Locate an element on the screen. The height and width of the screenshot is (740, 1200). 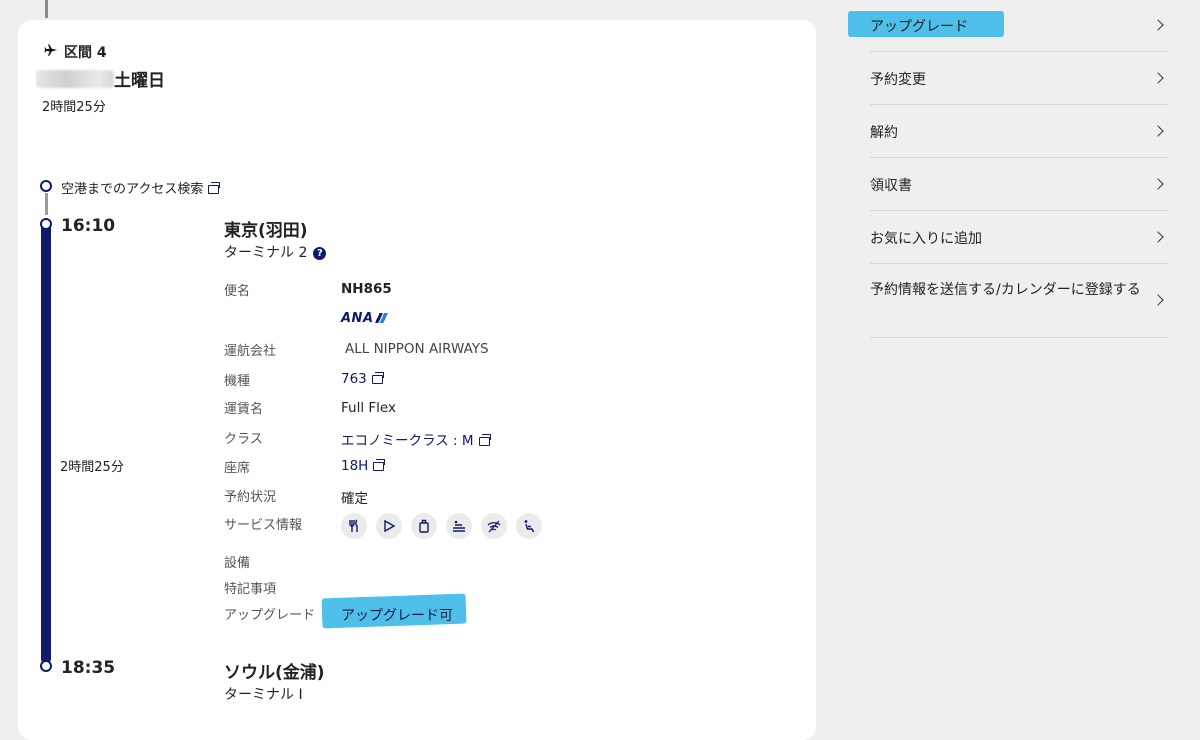
class-link: エコノミークラス : M is located at coordinates (416, 439).